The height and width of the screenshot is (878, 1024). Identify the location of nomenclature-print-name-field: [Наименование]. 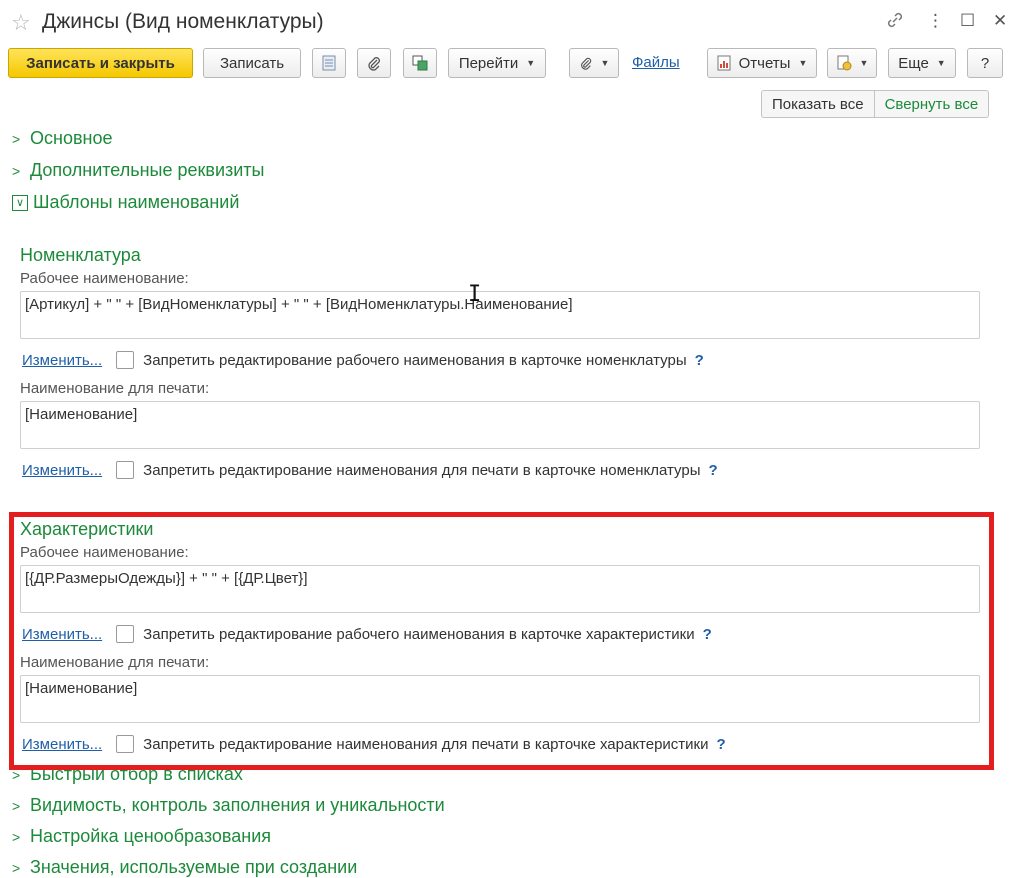
(500, 425).